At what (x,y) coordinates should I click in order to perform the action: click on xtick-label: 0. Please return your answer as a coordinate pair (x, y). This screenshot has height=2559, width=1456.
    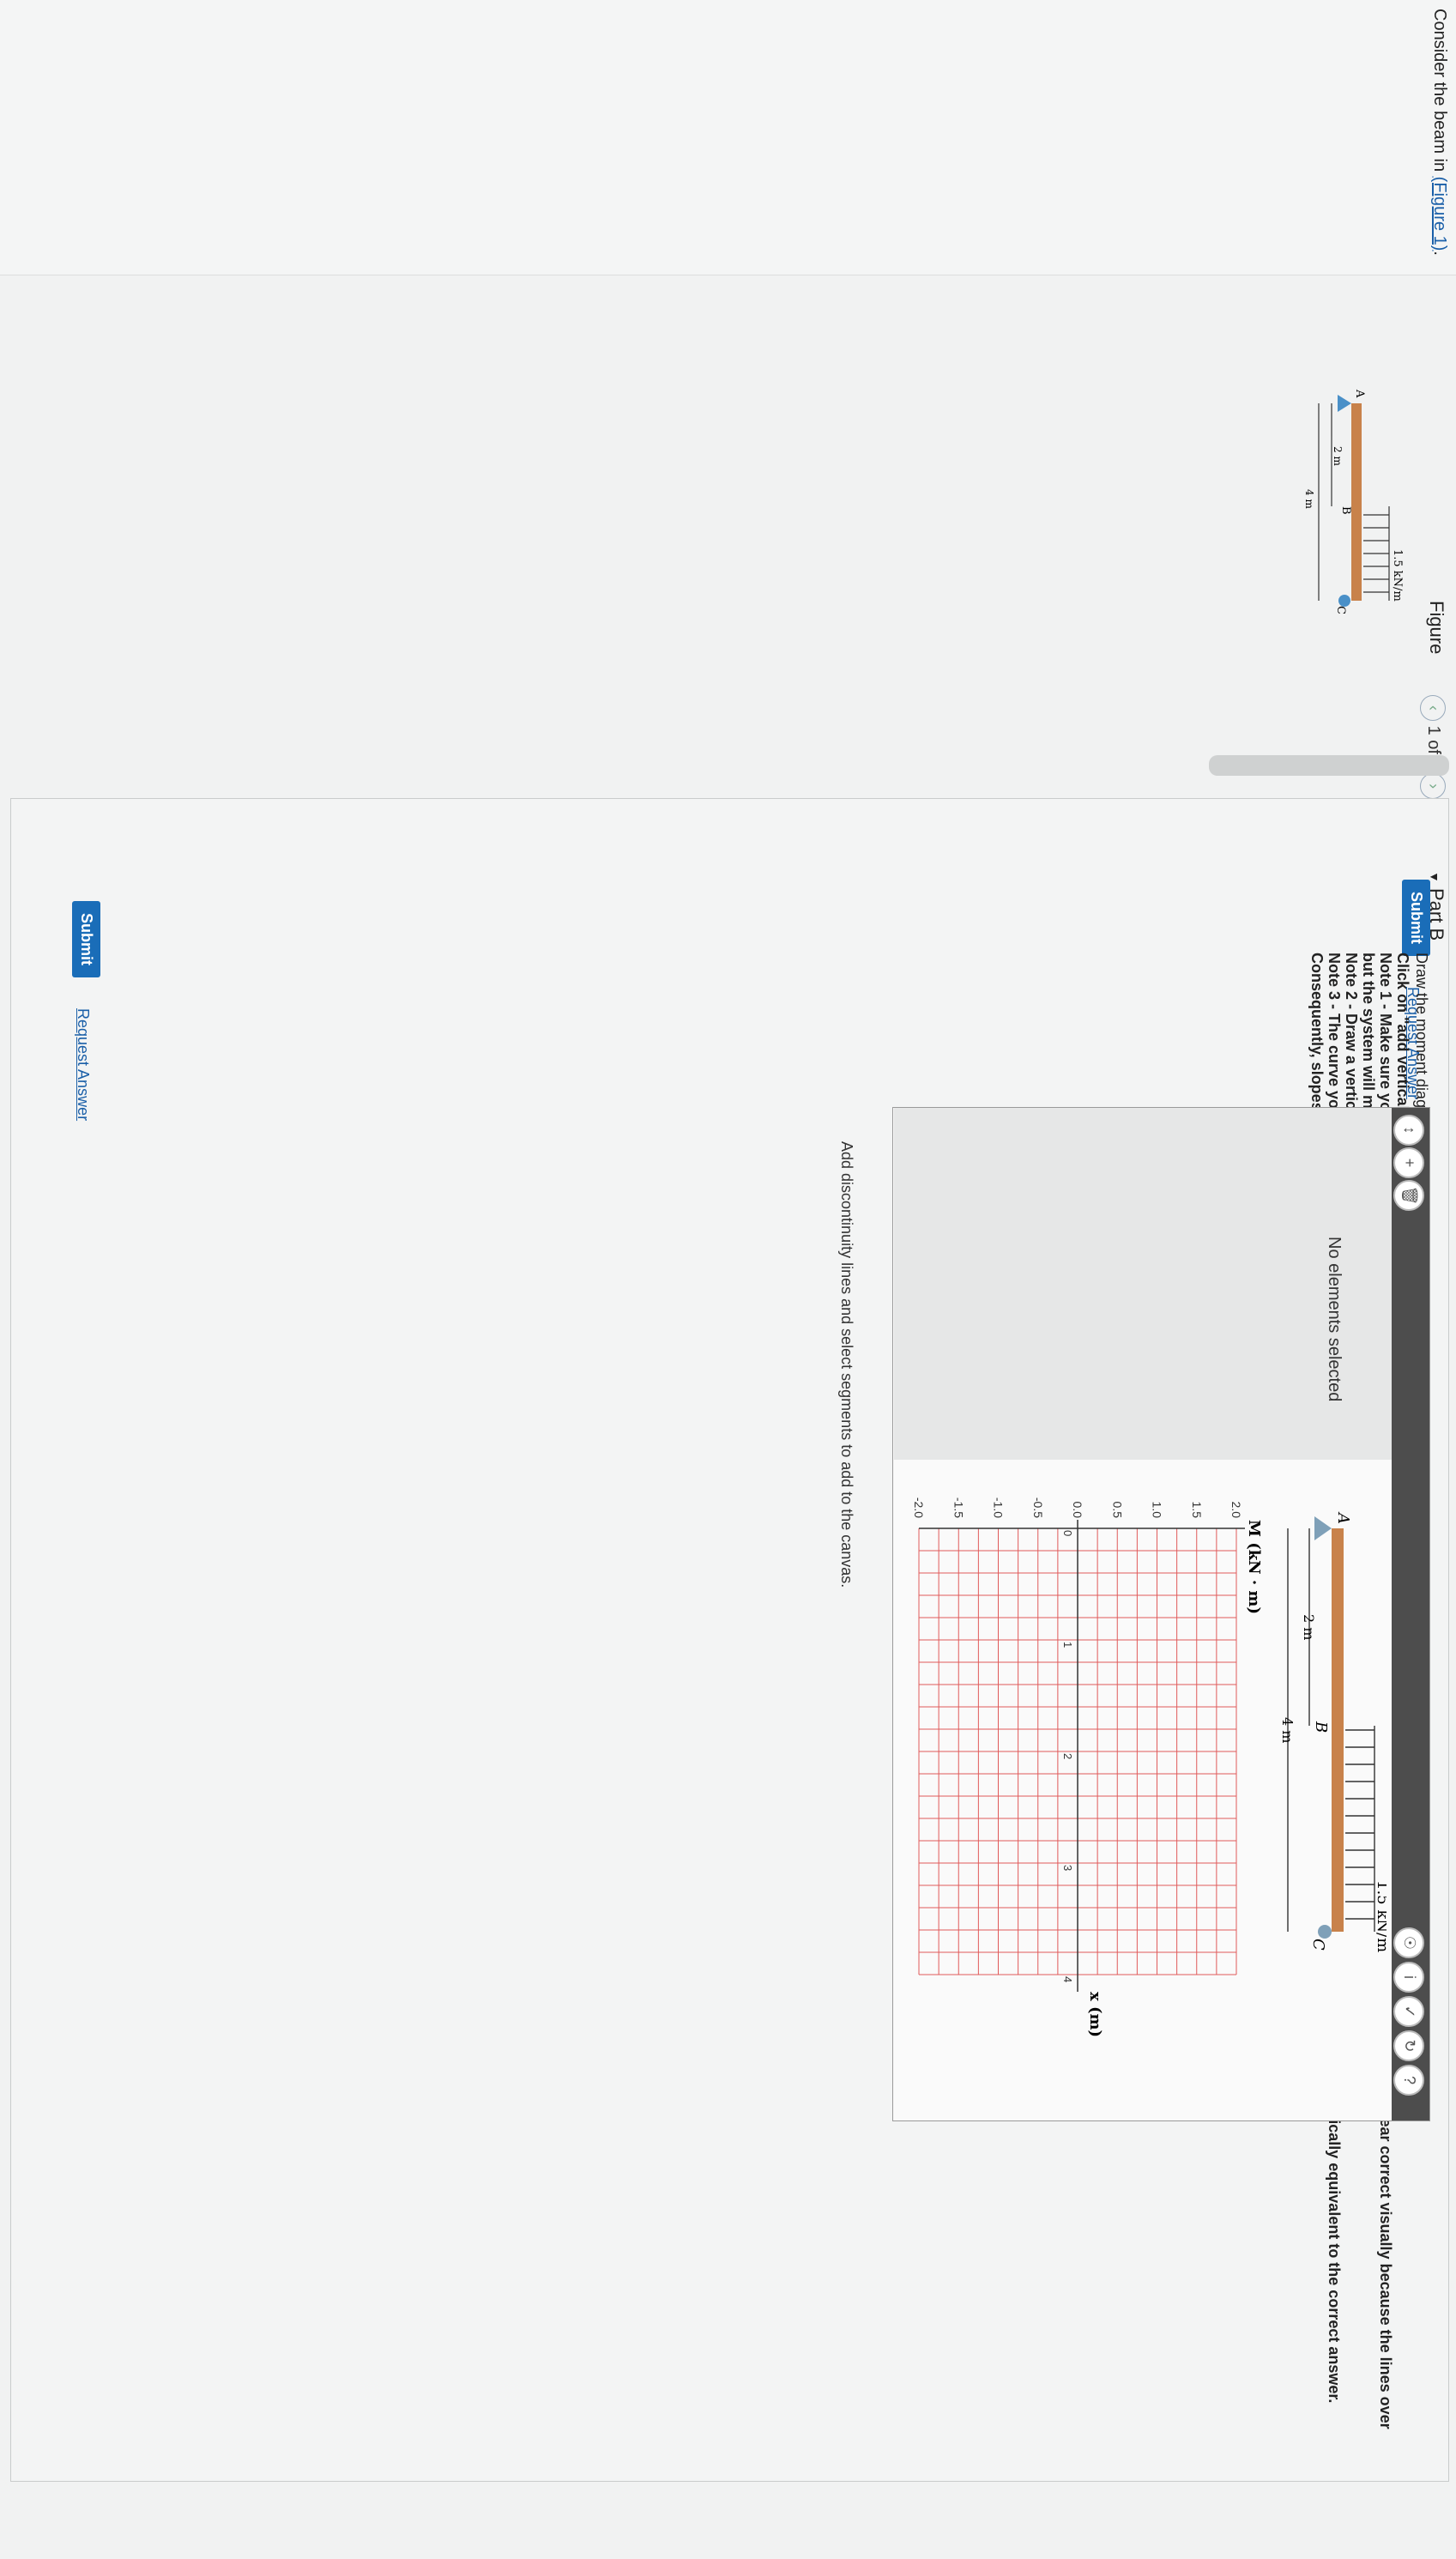
    Looking at the image, I should click on (1067, 1533).